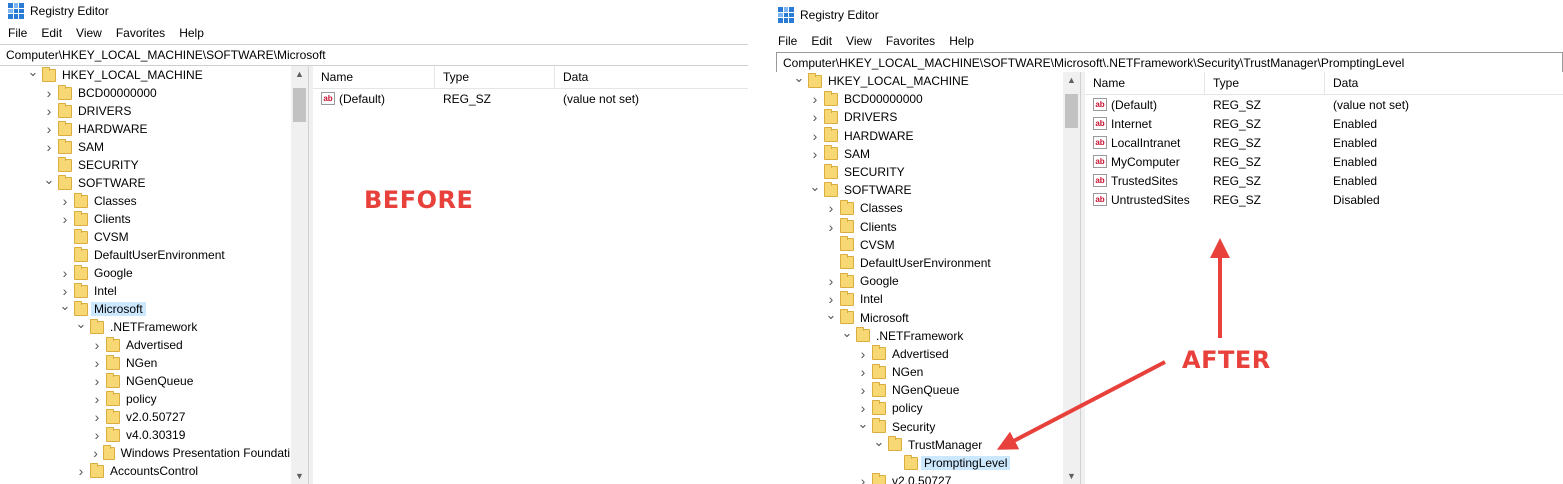  Describe the element at coordinates (1324, 161) in the screenshot. I see `value-row: ab MyComputer REG_SZ Enabled` at that location.